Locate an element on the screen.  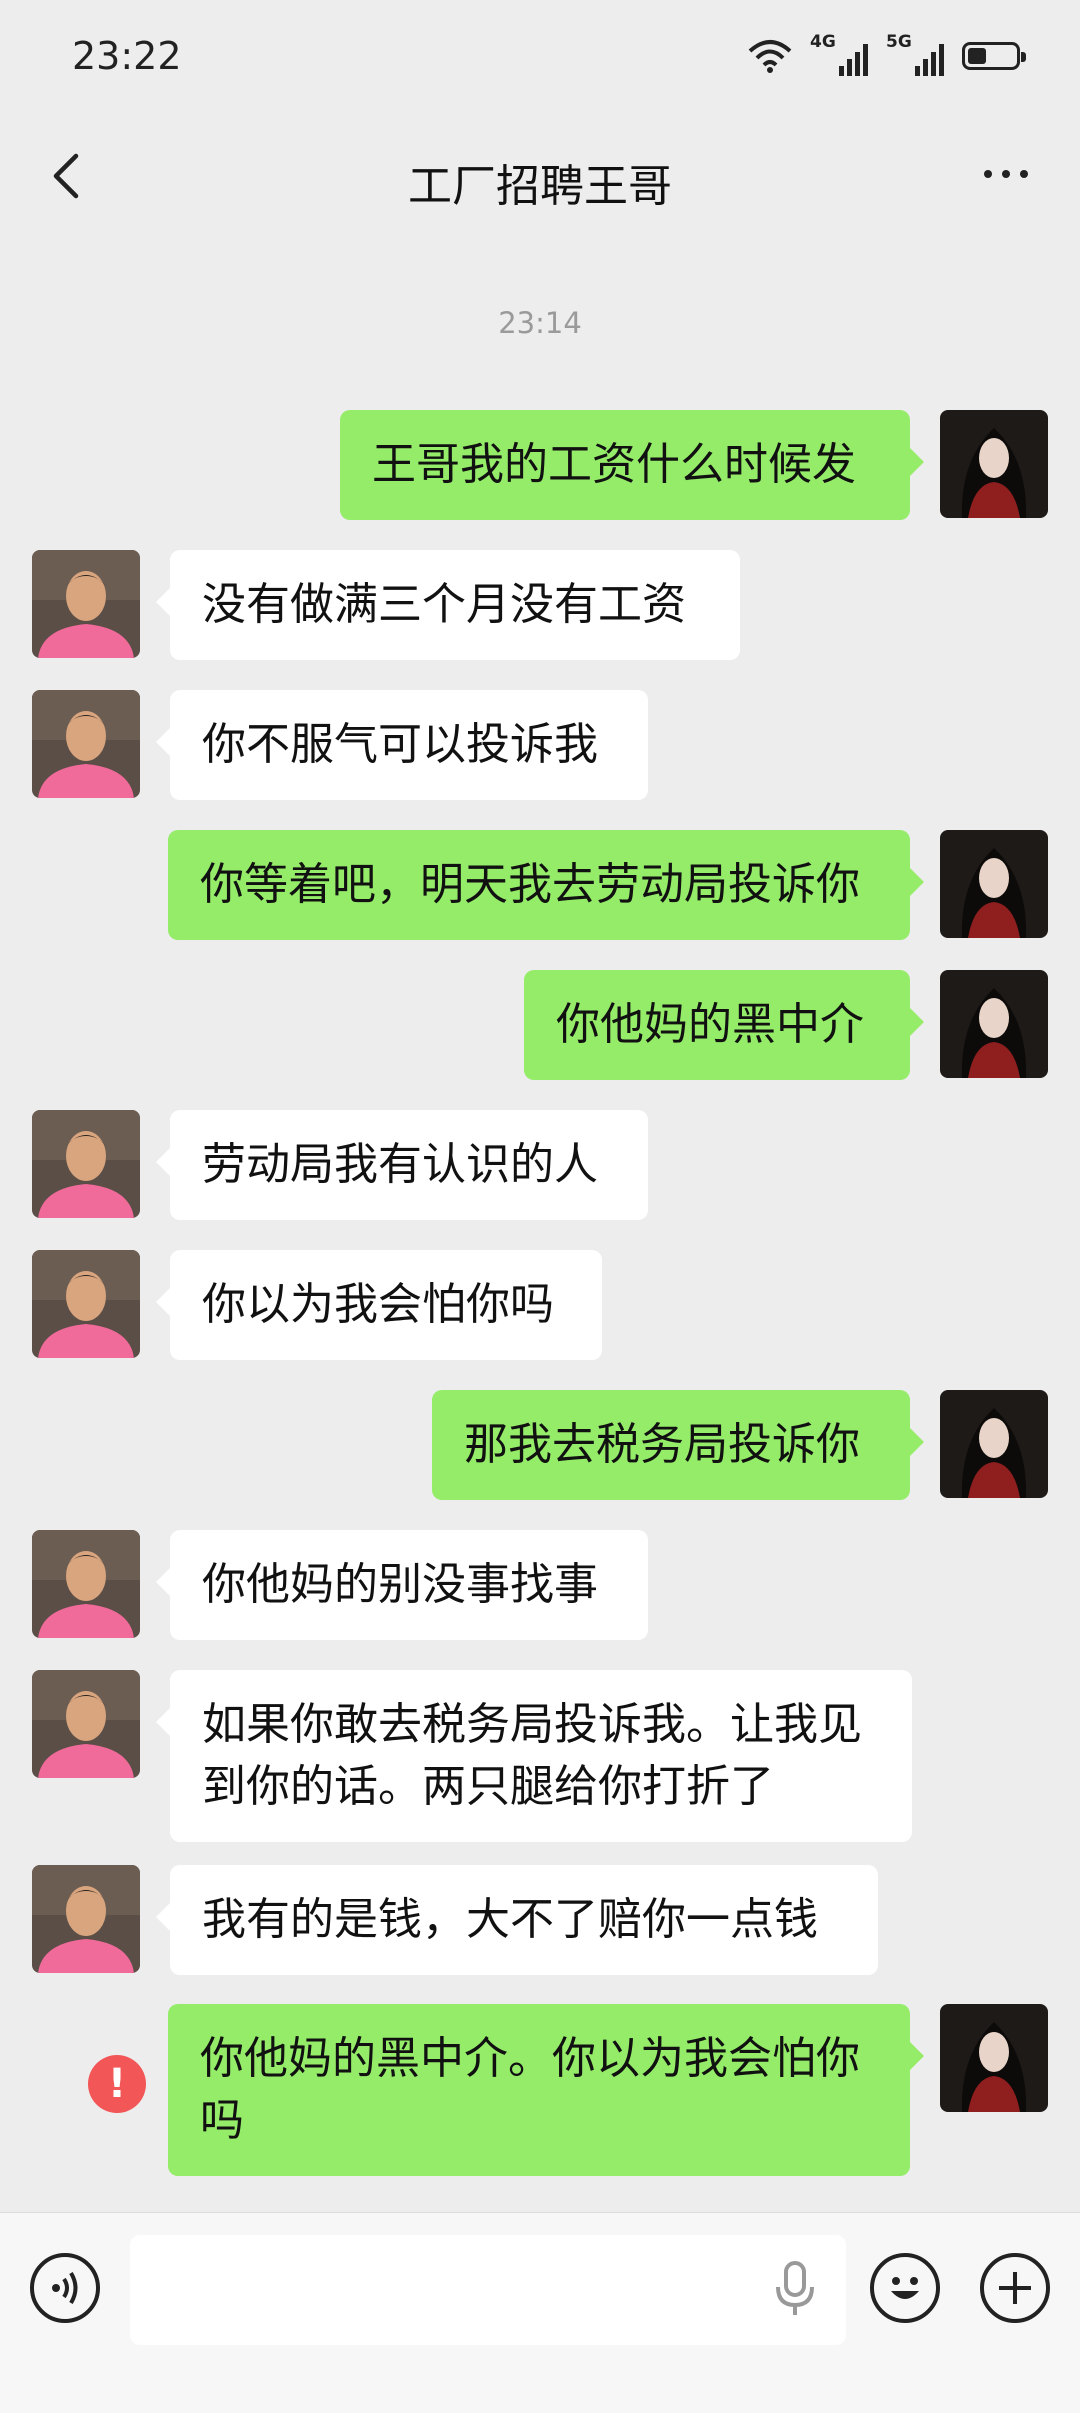
microphone-icon is located at coordinates (795, 2289).